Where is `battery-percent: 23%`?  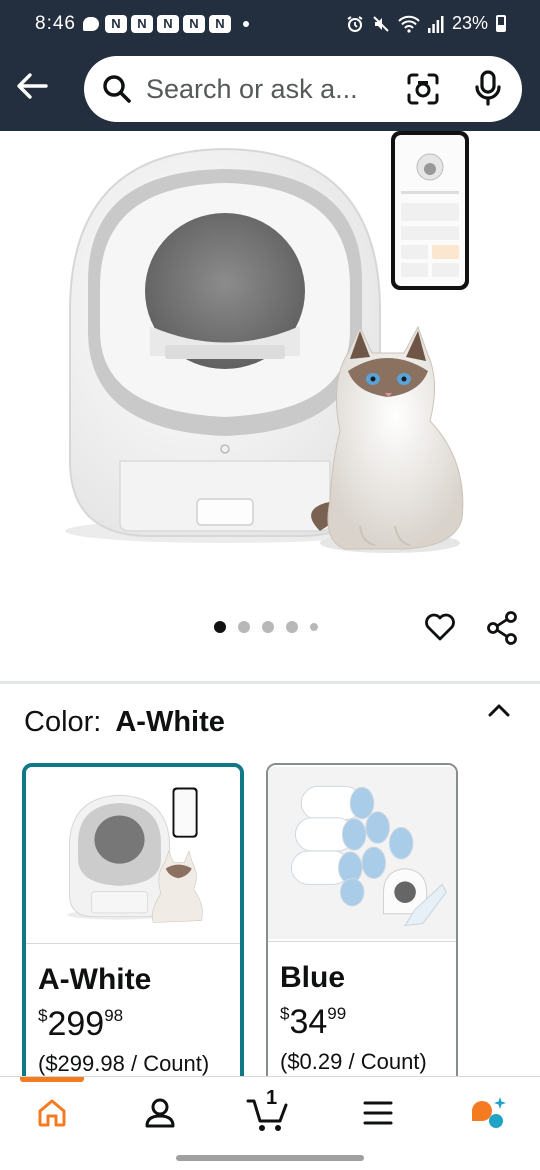
battery-percent: 23% is located at coordinates (469, 23).